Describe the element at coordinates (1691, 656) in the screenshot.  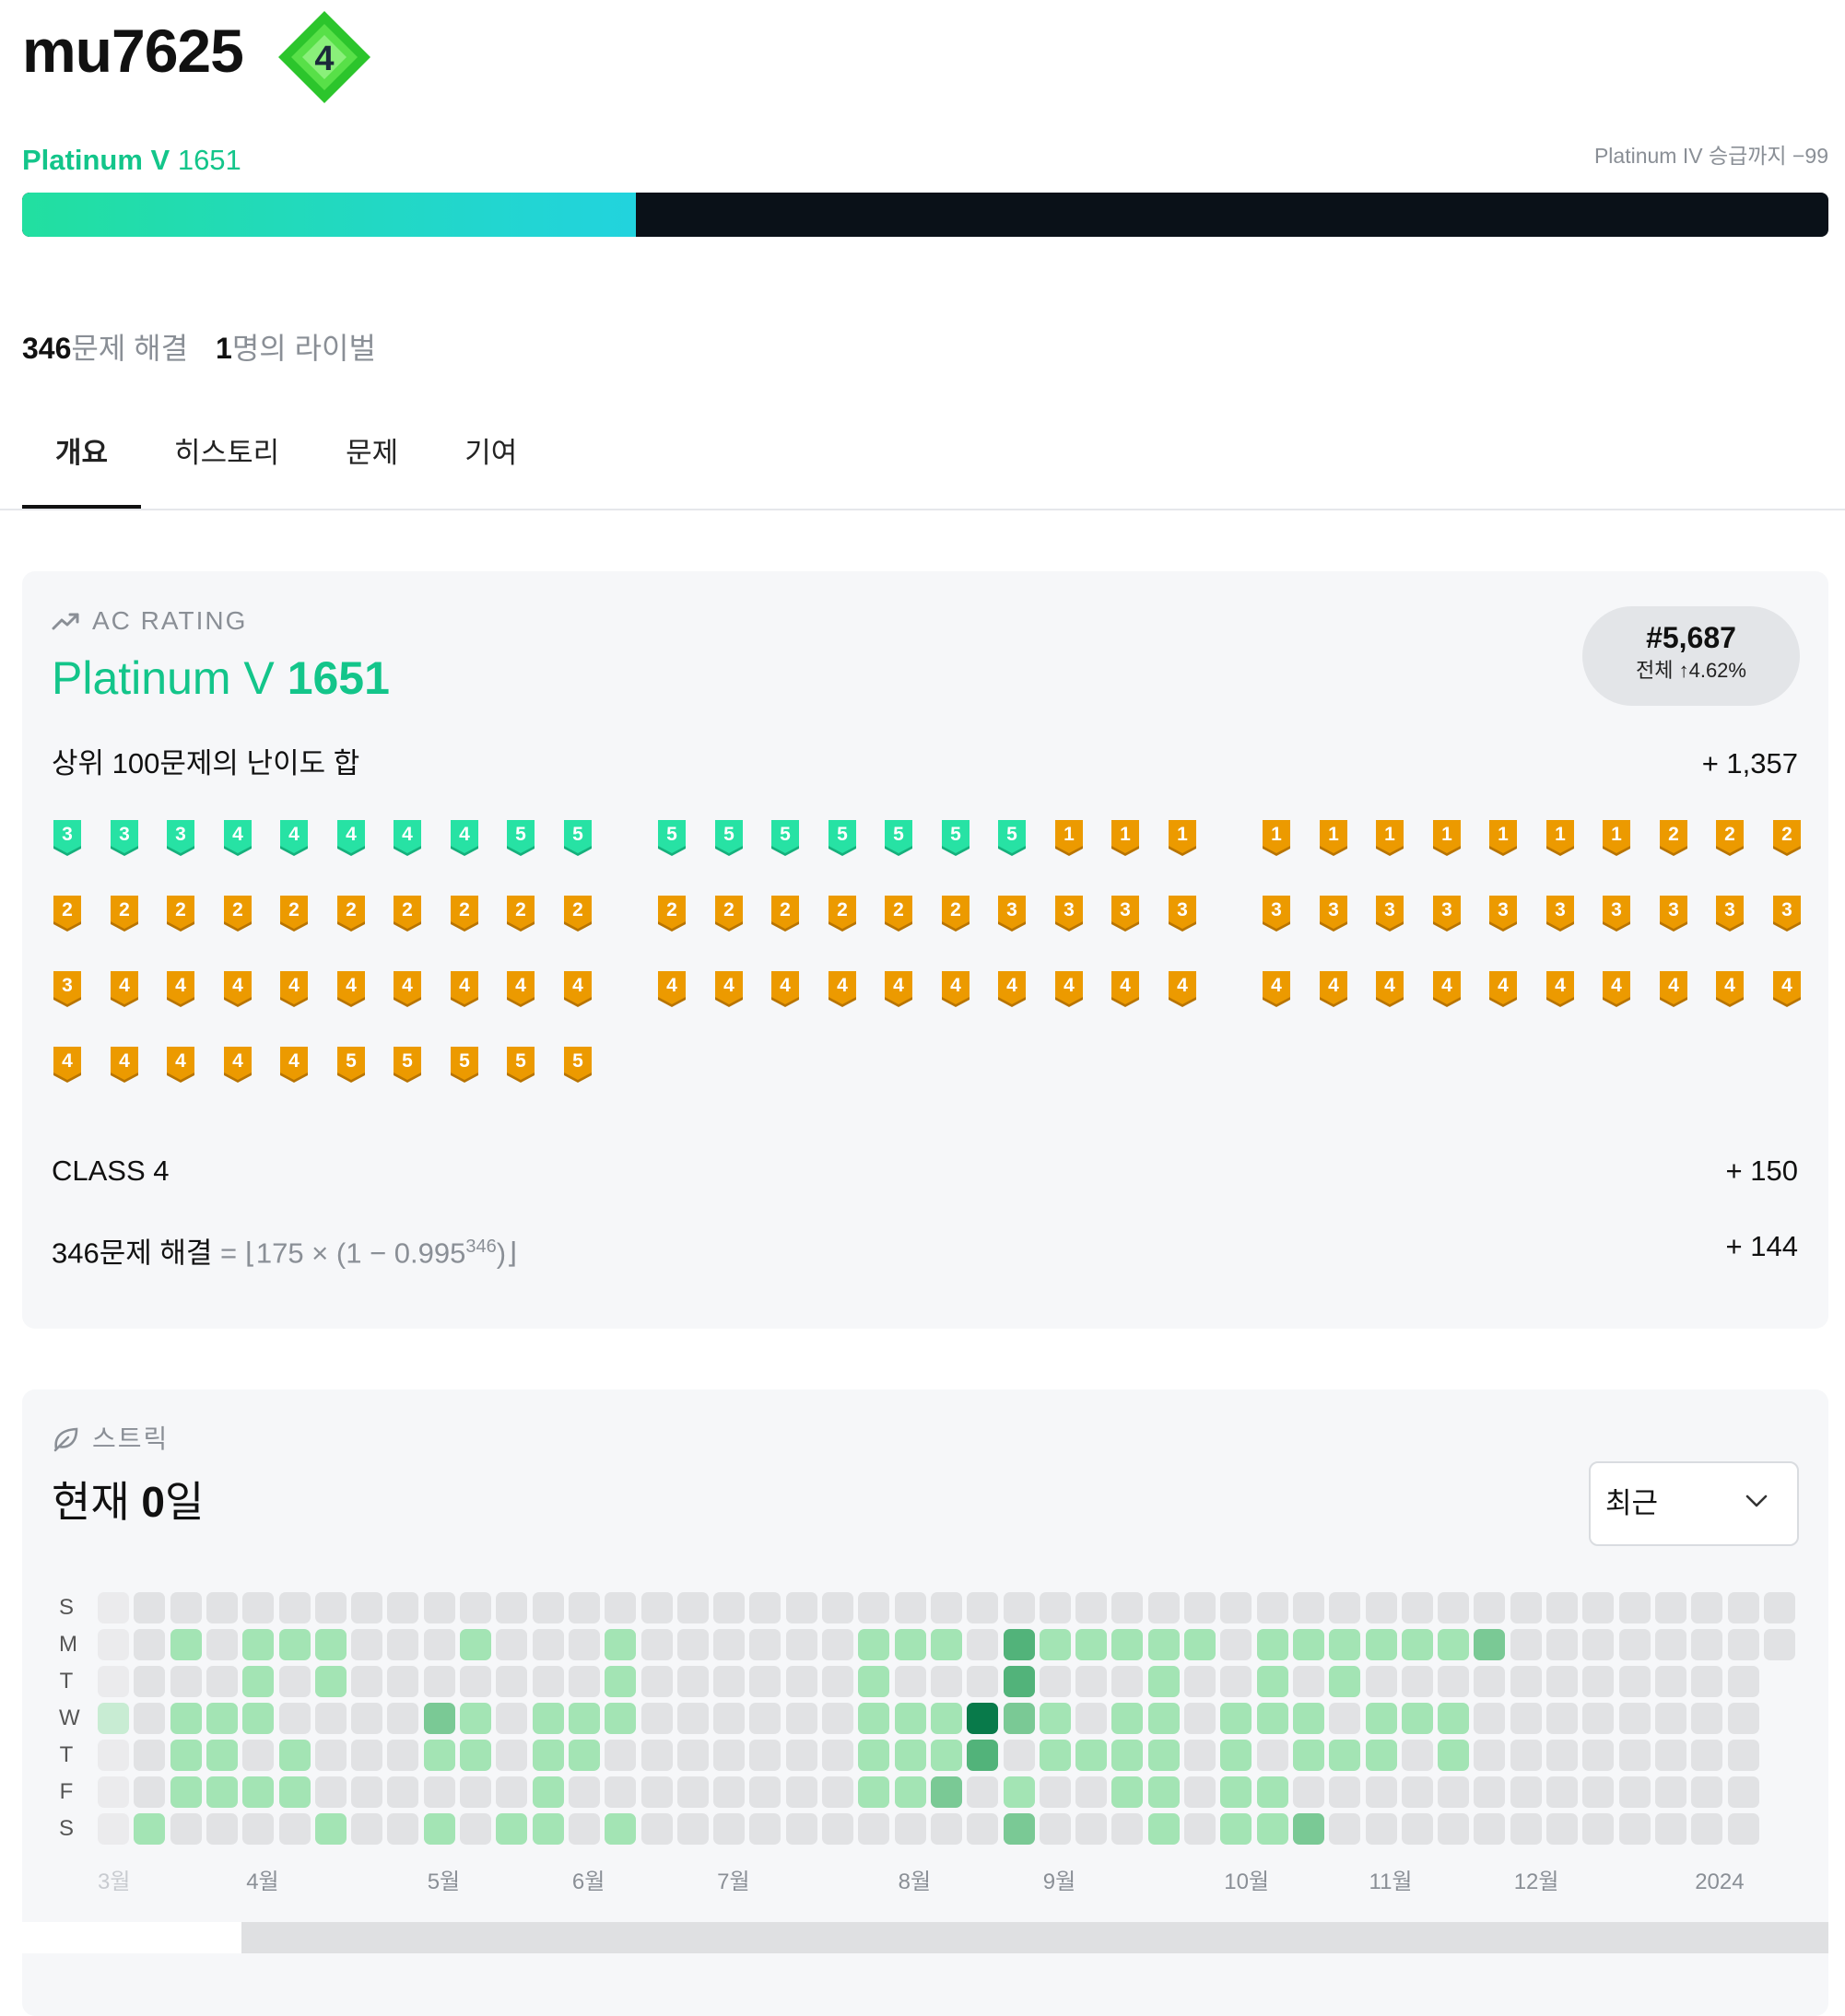
I see `rank-pill: #5,687 전체 ↑4.62%` at that location.